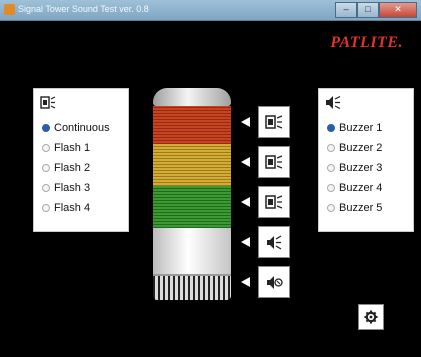 Image resolution: width=421 pixels, height=357 pixels. I want to click on radio-continuous, so click(46, 128).